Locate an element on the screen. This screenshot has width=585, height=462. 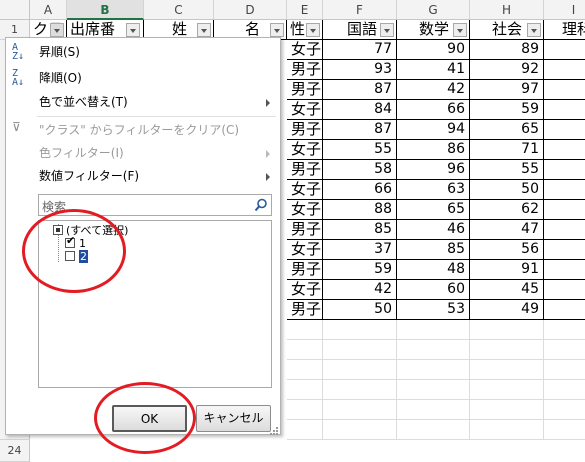
sugaku-cell: 86 is located at coordinates (433, 150).